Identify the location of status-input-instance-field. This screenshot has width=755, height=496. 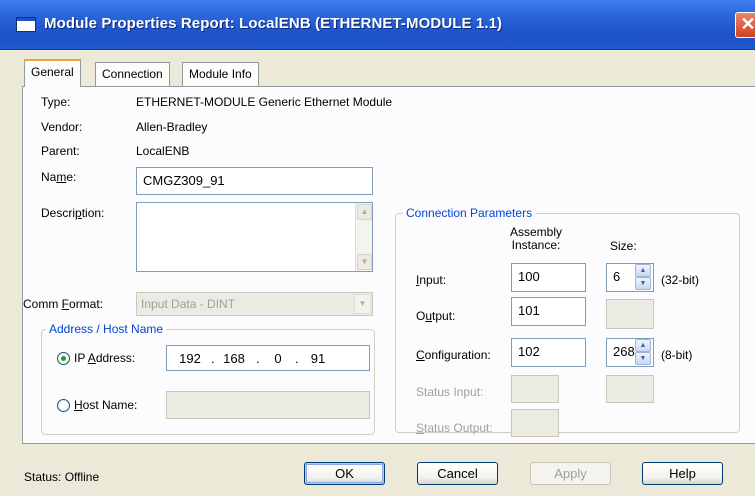
(535, 389).